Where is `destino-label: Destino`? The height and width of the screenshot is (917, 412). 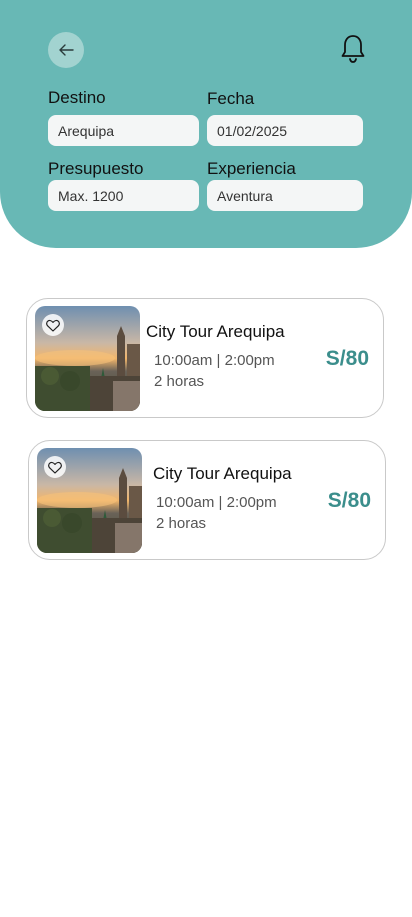
destino-label: Destino is located at coordinates (77, 97).